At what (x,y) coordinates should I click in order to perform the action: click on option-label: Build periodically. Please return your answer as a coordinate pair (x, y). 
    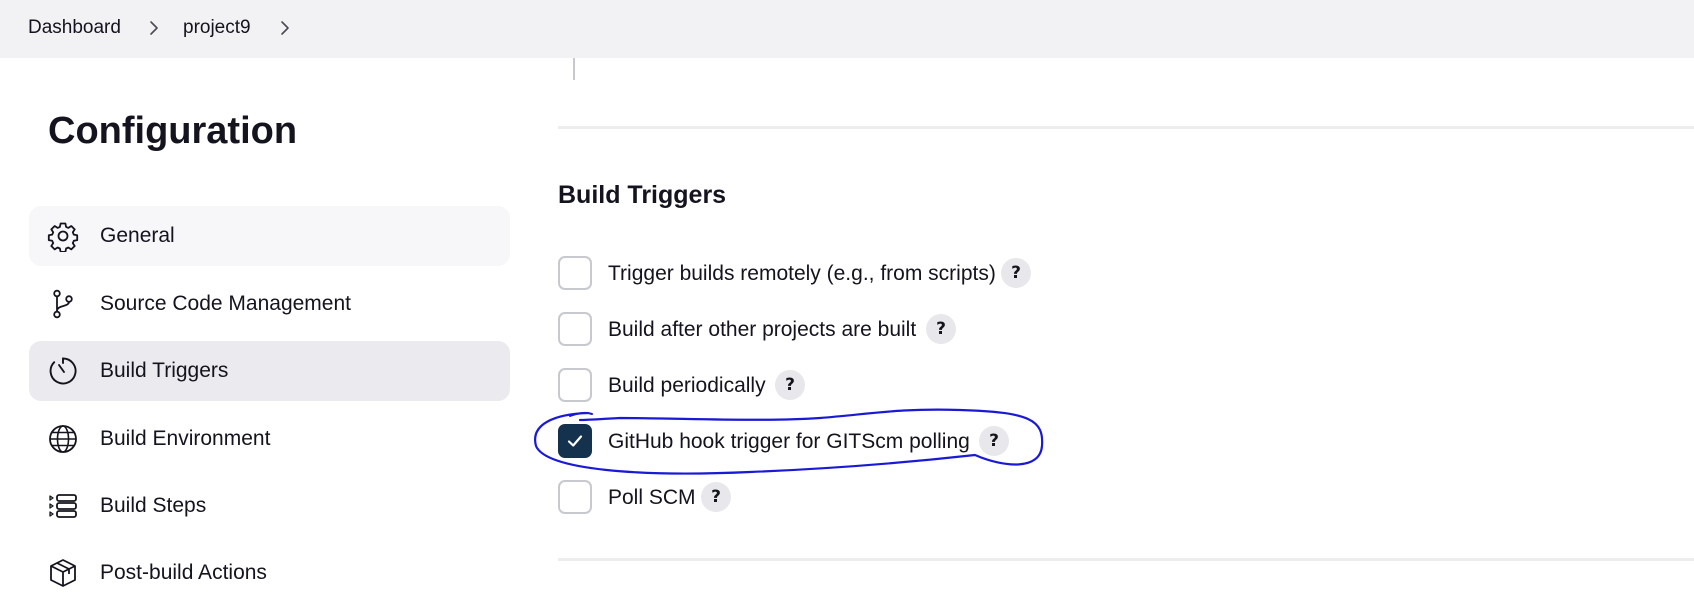
    Looking at the image, I should click on (687, 386).